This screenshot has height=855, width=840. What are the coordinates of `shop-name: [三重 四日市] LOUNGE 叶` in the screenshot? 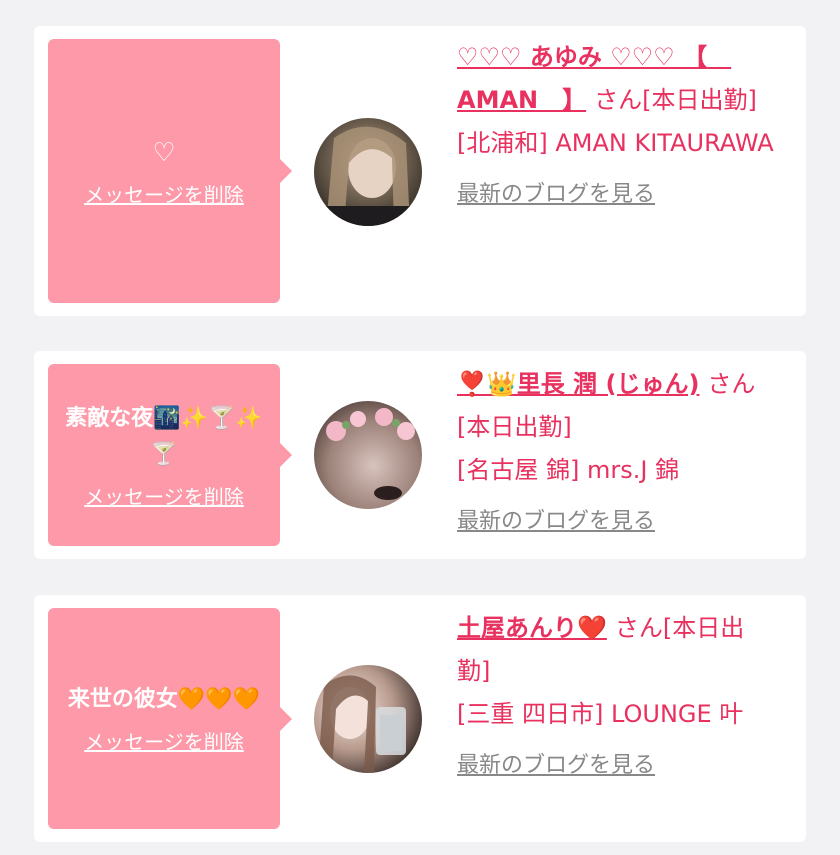 It's located at (600, 714).